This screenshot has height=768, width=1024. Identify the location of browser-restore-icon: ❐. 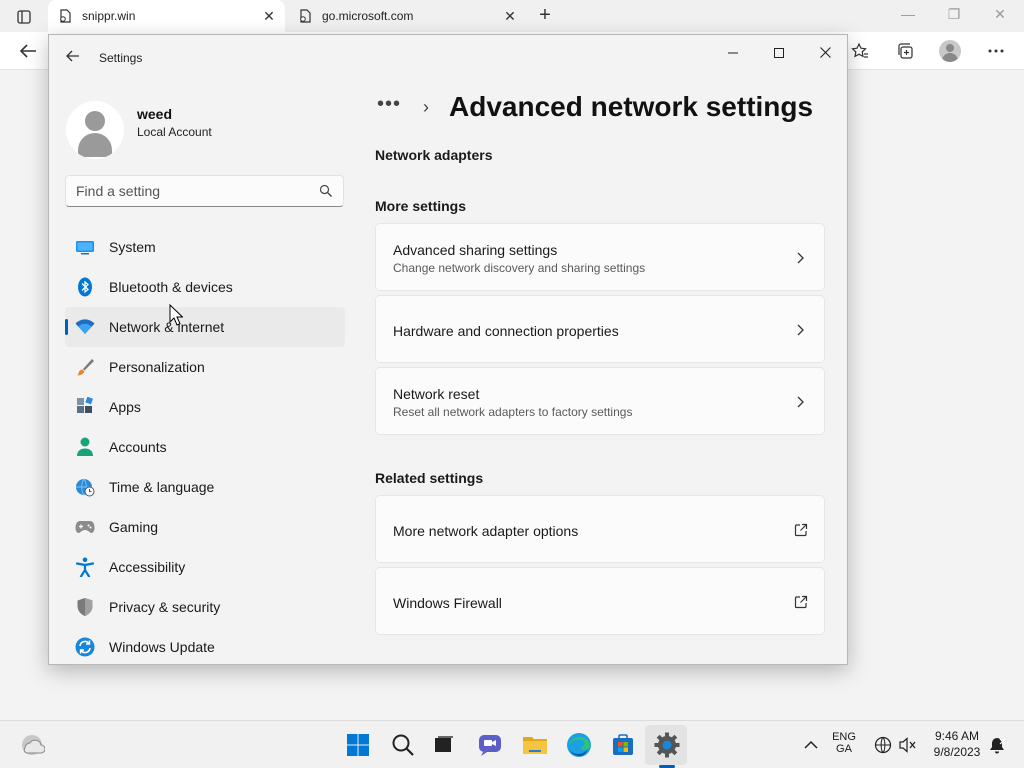
(954, 14).